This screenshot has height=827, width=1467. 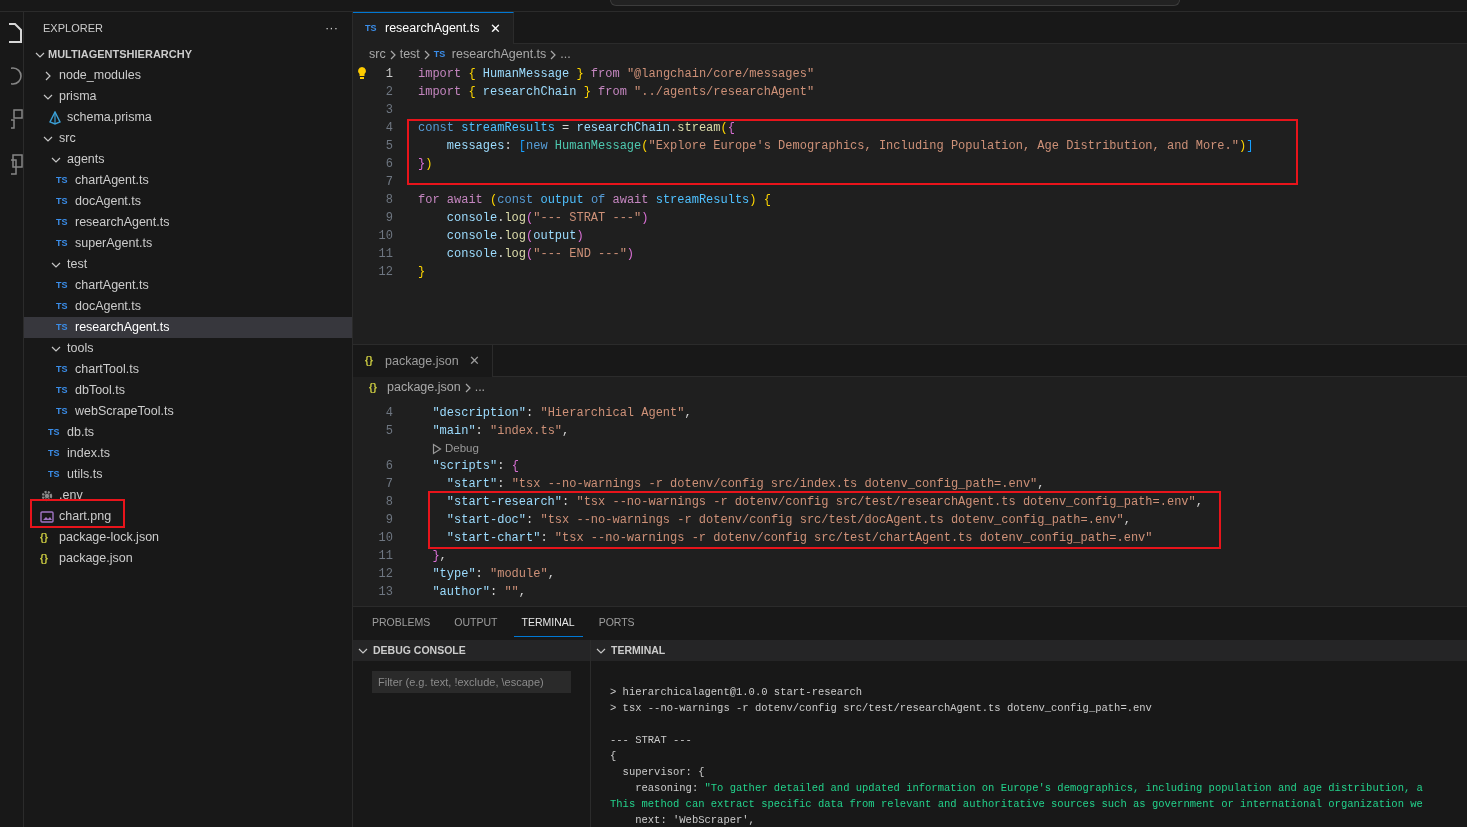 What do you see at coordinates (17, 120) in the screenshot?
I see `extensions-icon` at bounding box center [17, 120].